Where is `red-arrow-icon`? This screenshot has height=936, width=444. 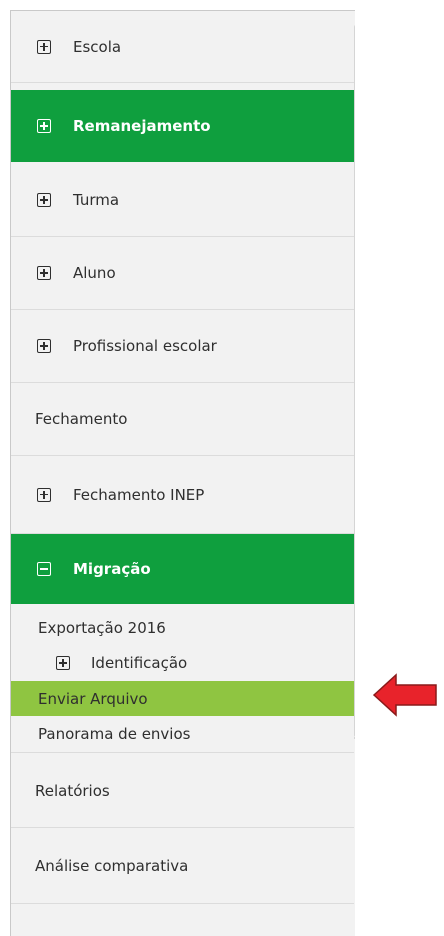
red-arrow-icon is located at coordinates (404, 695).